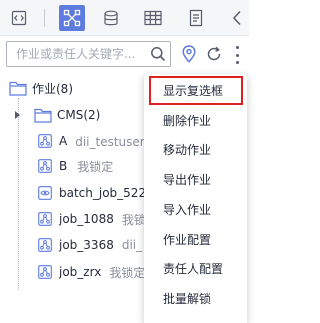  I want to click on more-options-icon, so click(237, 55).